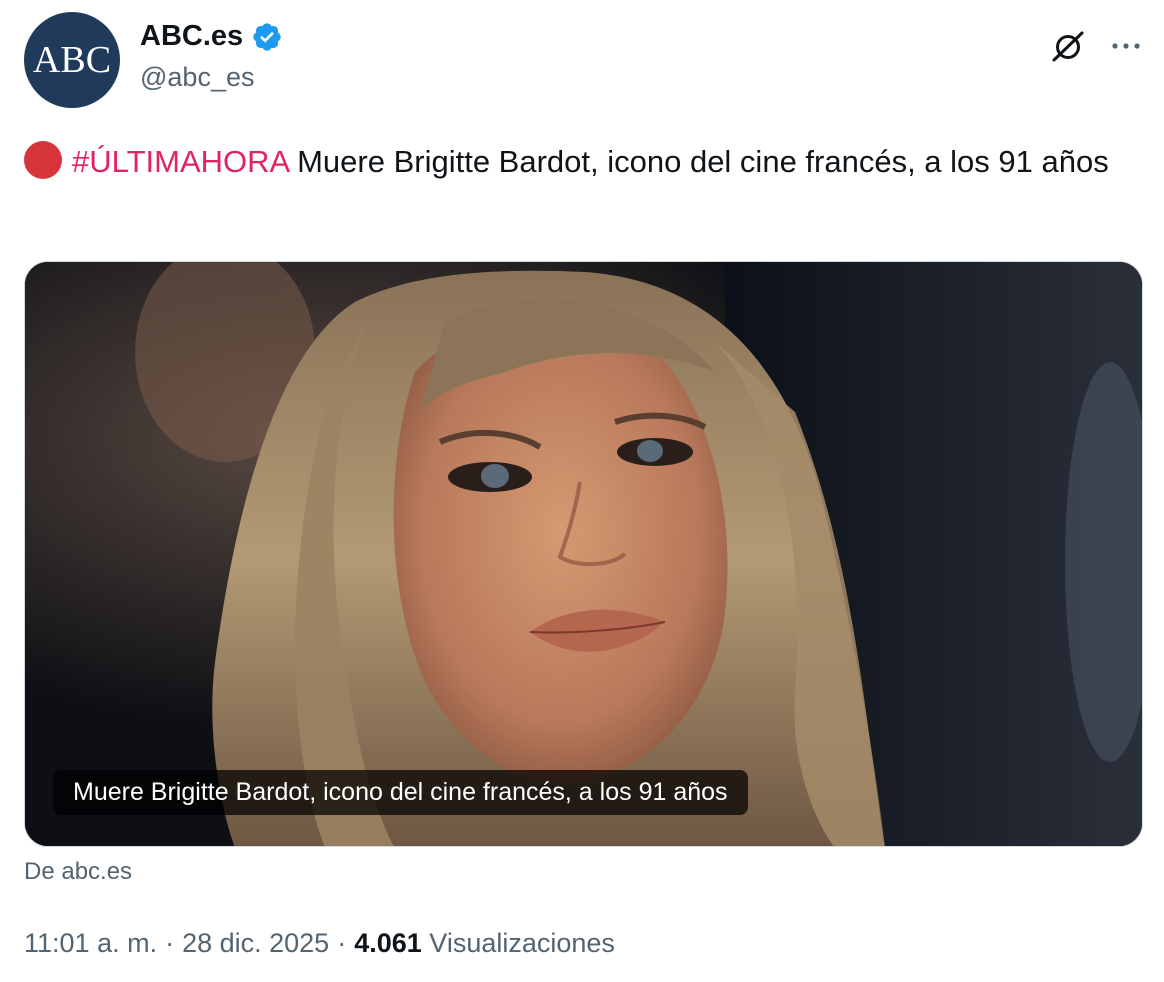 The image size is (1164, 982). Describe the element at coordinates (43, 160) in the screenshot. I see `red-circle-icon` at that location.